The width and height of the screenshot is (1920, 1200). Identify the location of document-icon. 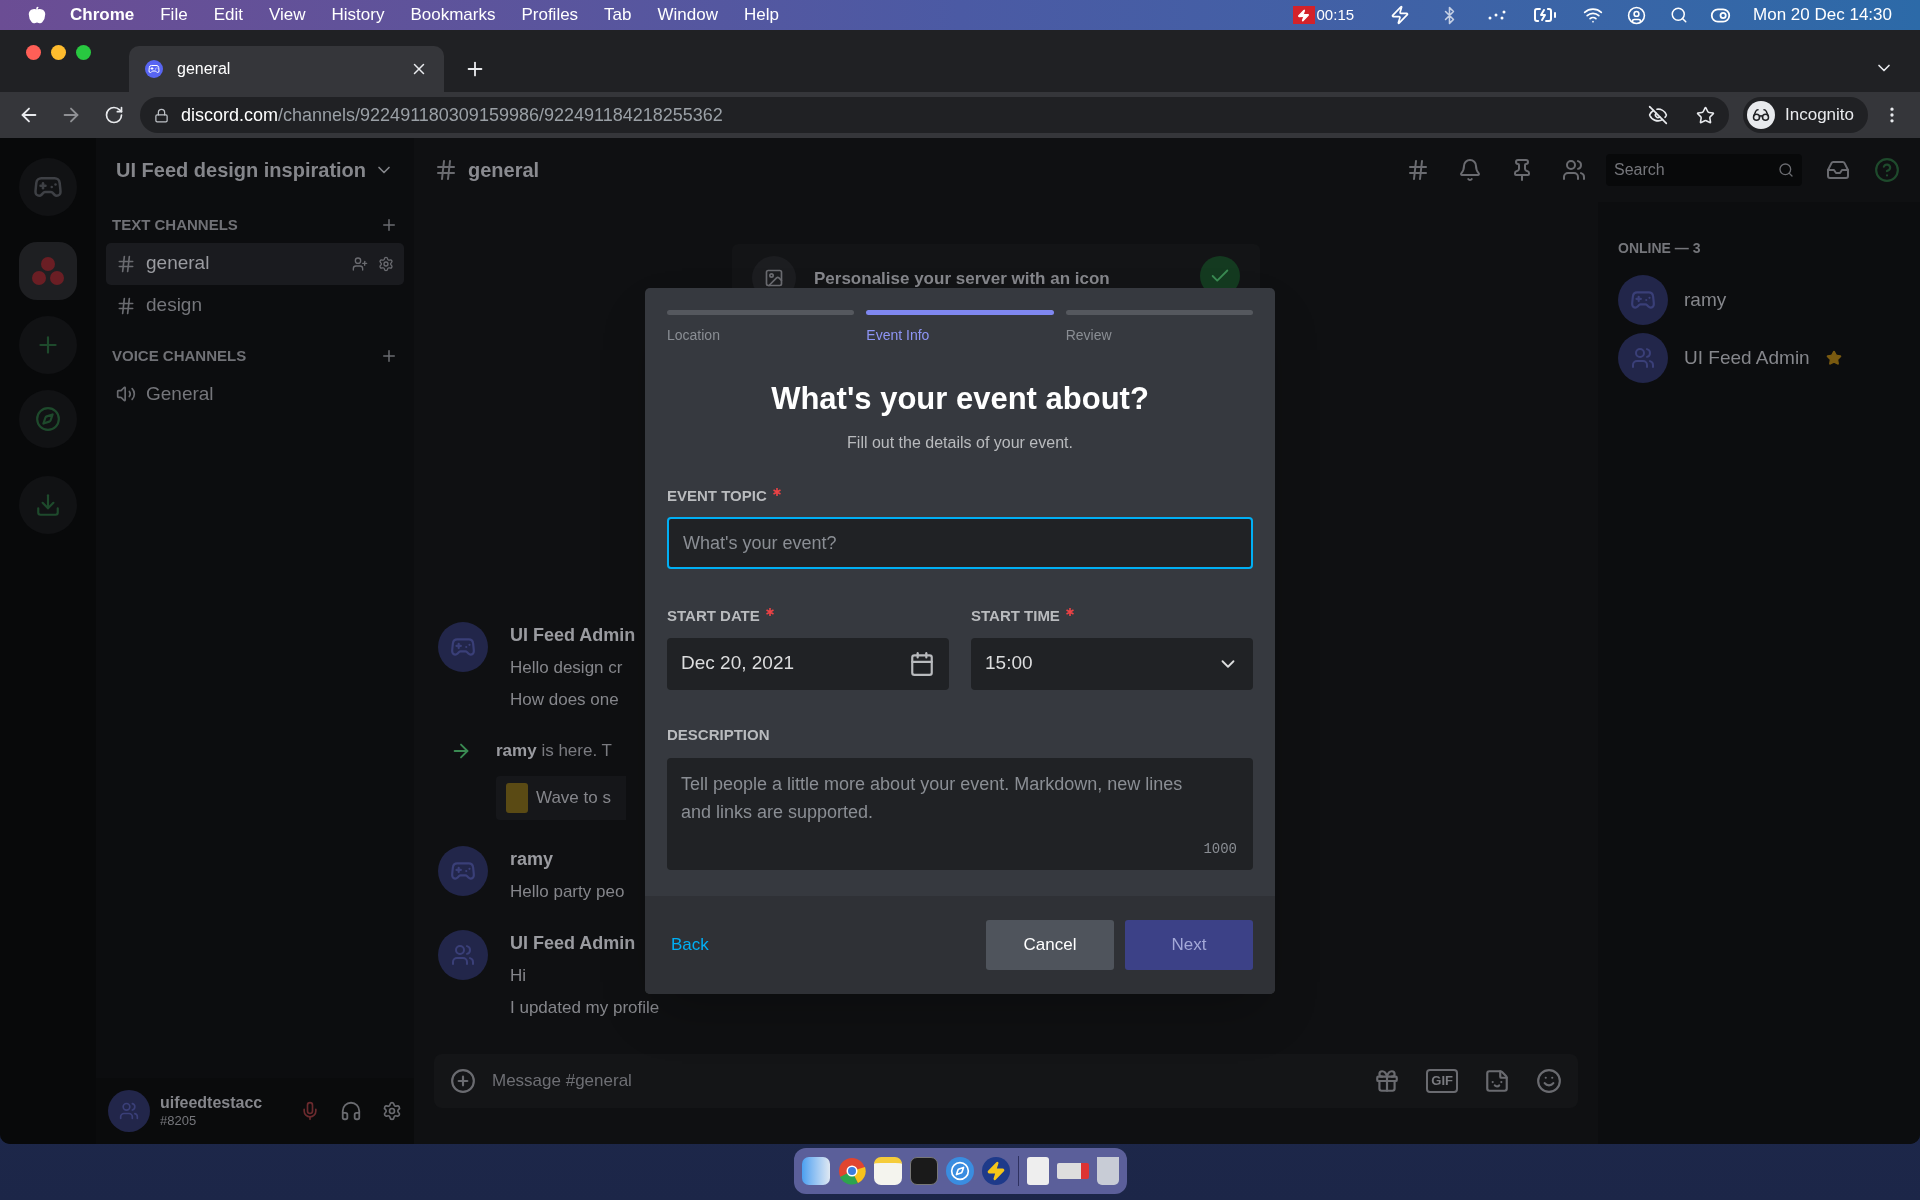
(1037, 1171).